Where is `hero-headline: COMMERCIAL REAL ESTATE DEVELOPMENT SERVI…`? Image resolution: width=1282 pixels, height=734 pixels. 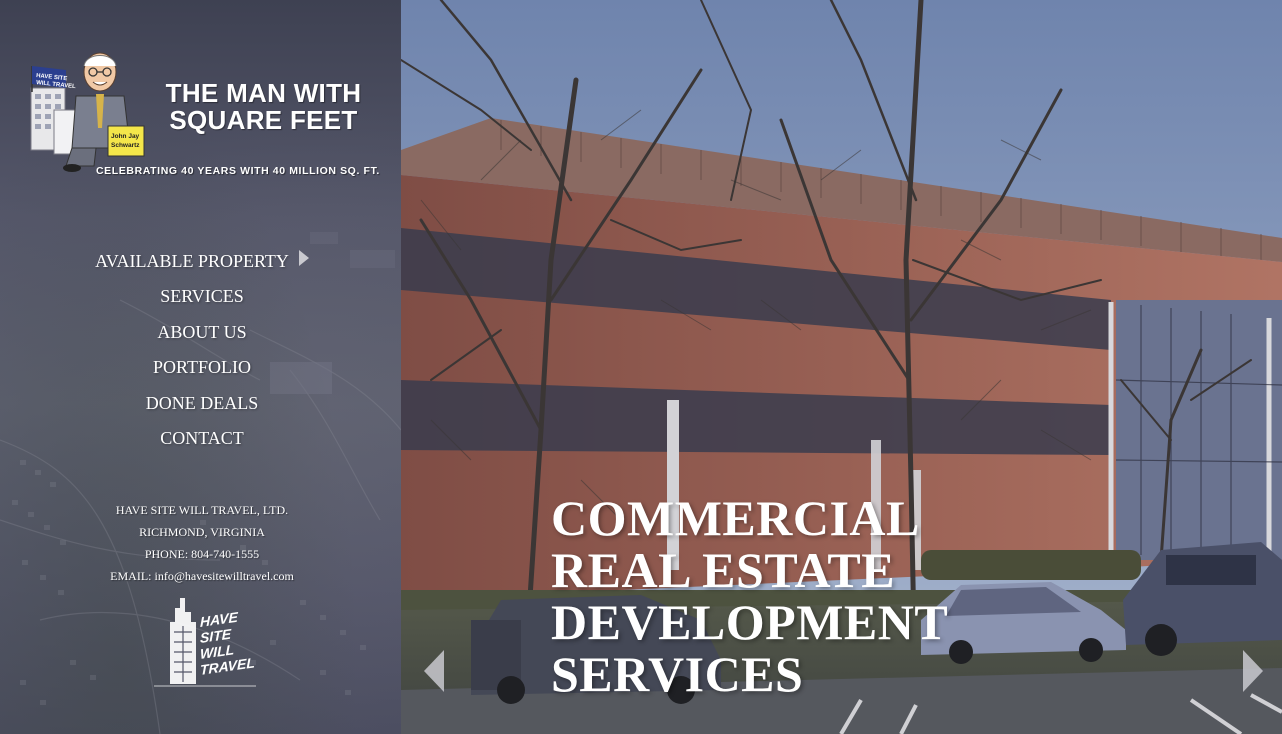 hero-headline: COMMERCIAL REAL ESTATE DEVELOPMENT SERVI… is located at coordinates (749, 596).